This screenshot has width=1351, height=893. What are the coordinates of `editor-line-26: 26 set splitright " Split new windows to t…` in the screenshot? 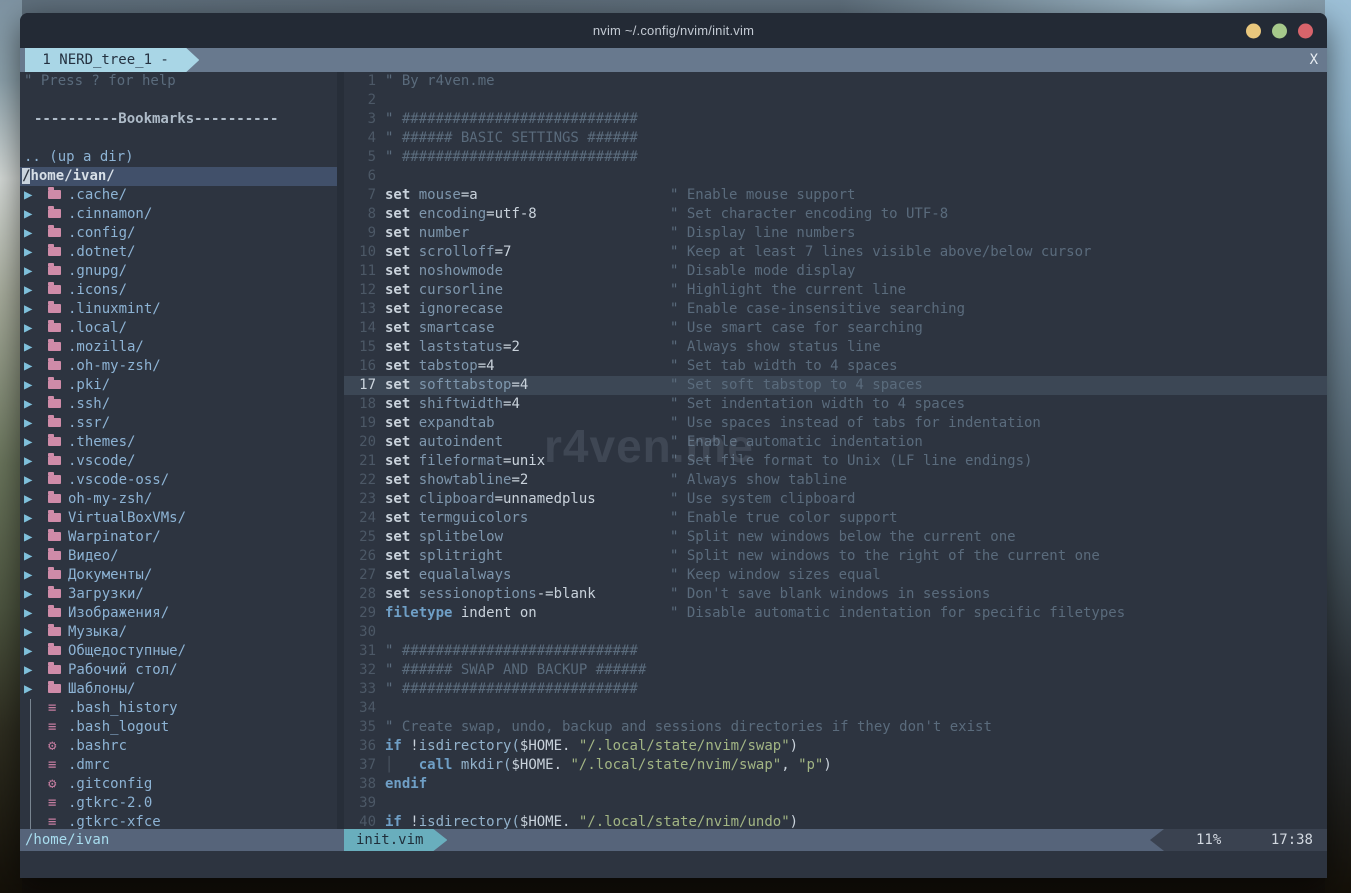 It's located at (835, 556).